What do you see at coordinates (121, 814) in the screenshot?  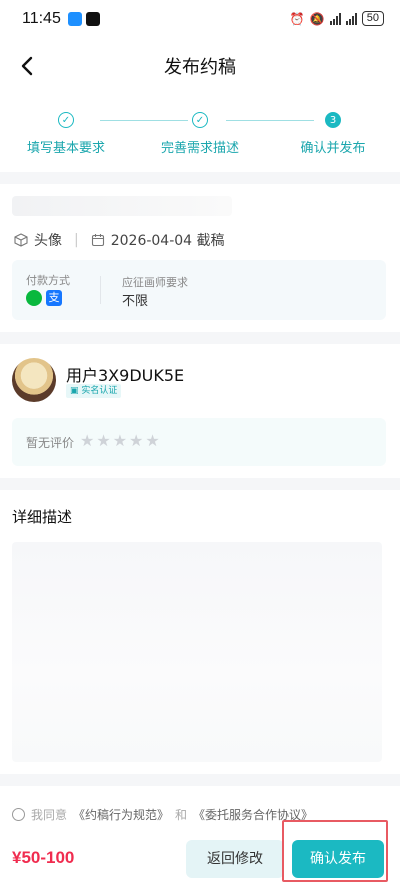 I see `conduct-rules-link: 《约稿行为规范》` at bounding box center [121, 814].